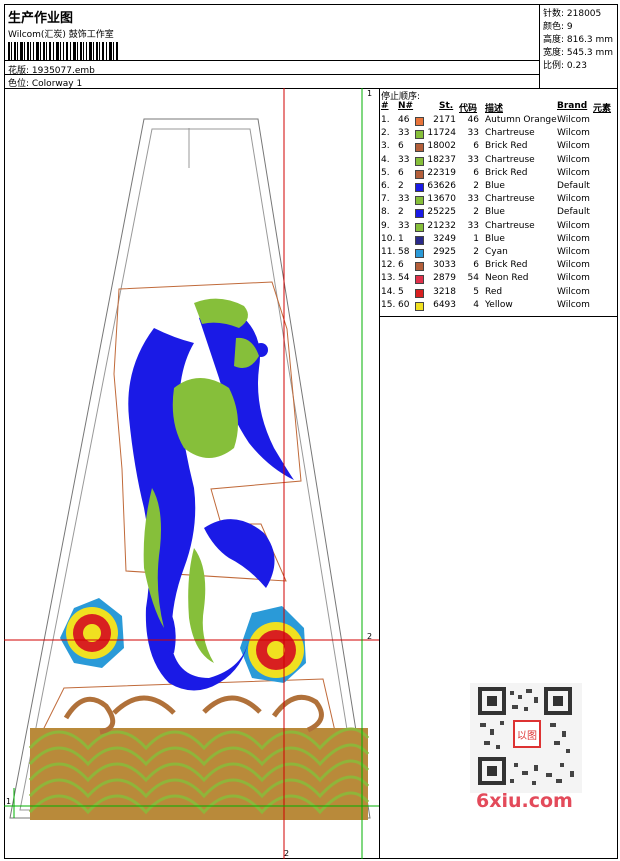 Image resolution: width=620 pixels, height=861 pixels. I want to click on mark-2-bottom: 2, so click(286, 853).